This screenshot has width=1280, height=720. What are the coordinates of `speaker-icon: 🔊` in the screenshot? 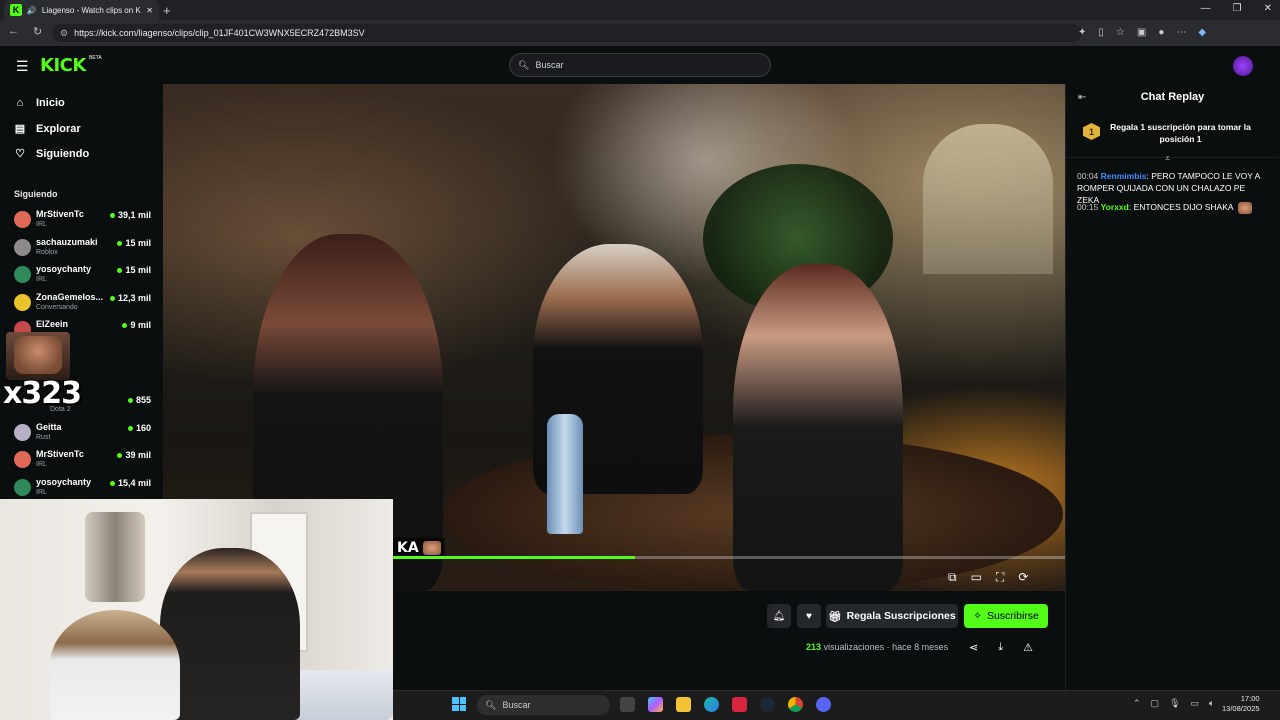 It's located at (32, 10).